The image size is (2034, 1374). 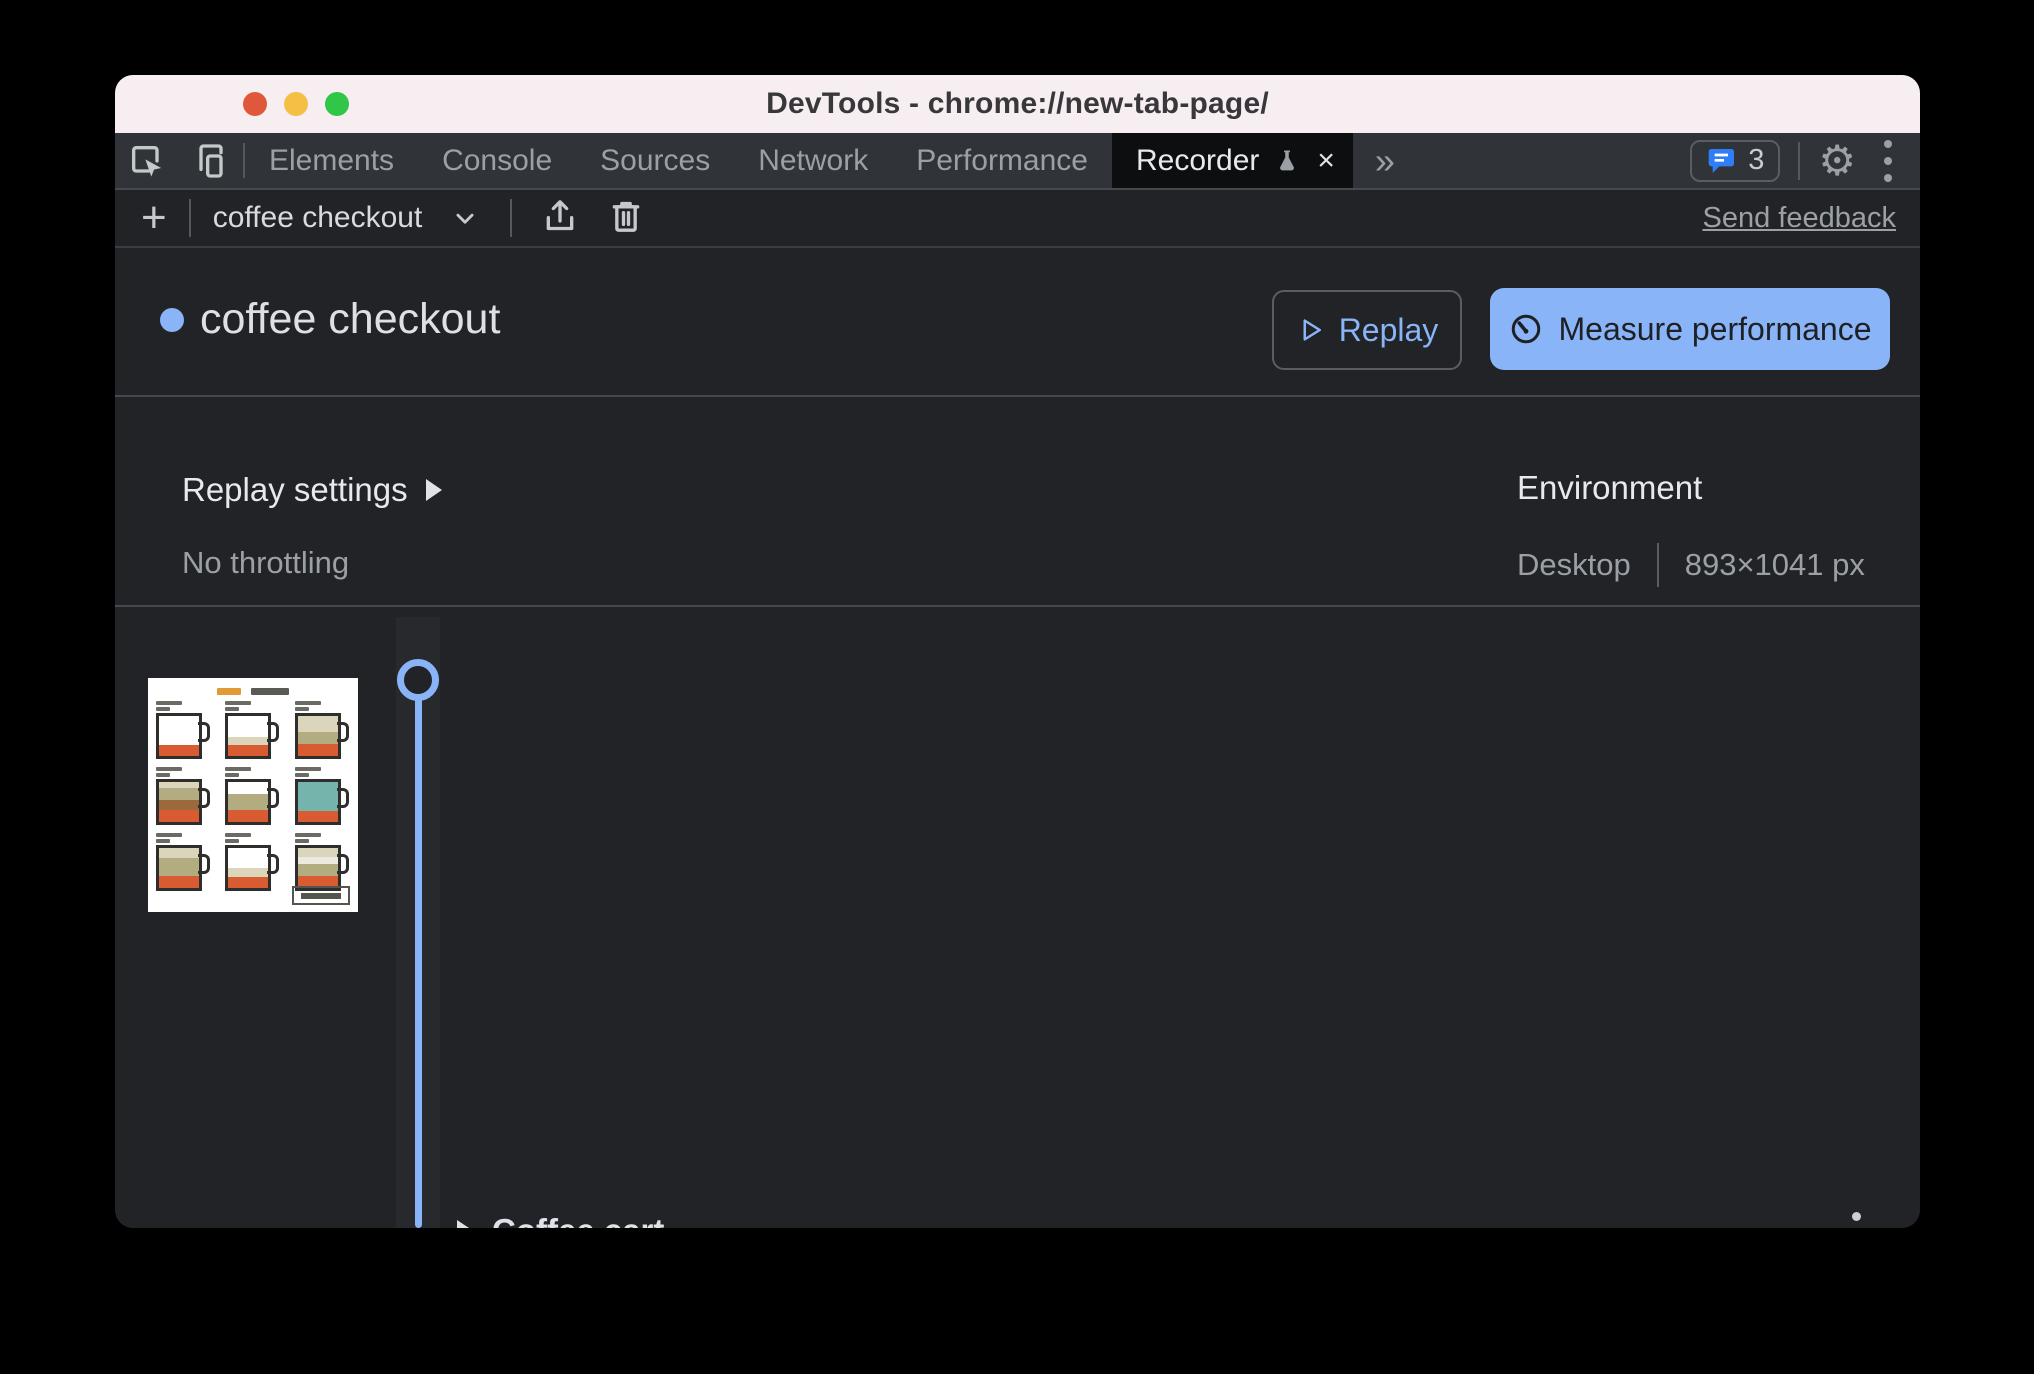 I want to click on thumbnail-mug-grid, so click(x=253, y=796).